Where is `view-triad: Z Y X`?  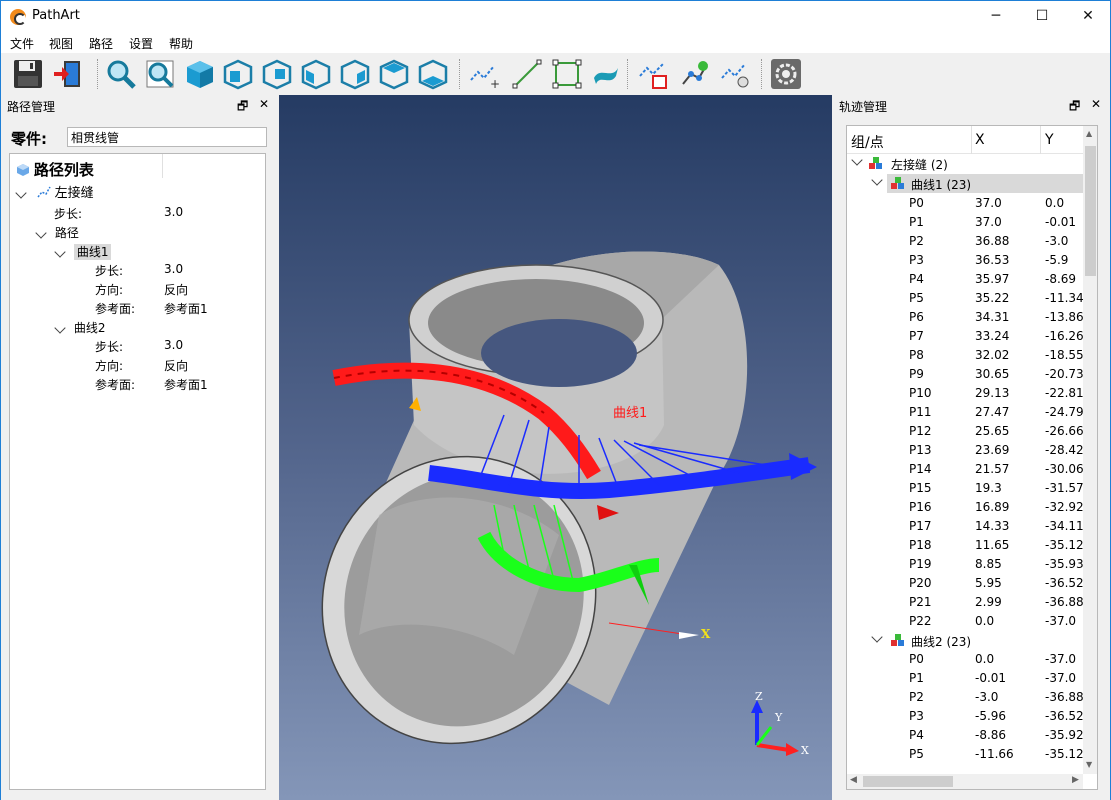
view-triad: Z Y X is located at coordinates (780, 723).